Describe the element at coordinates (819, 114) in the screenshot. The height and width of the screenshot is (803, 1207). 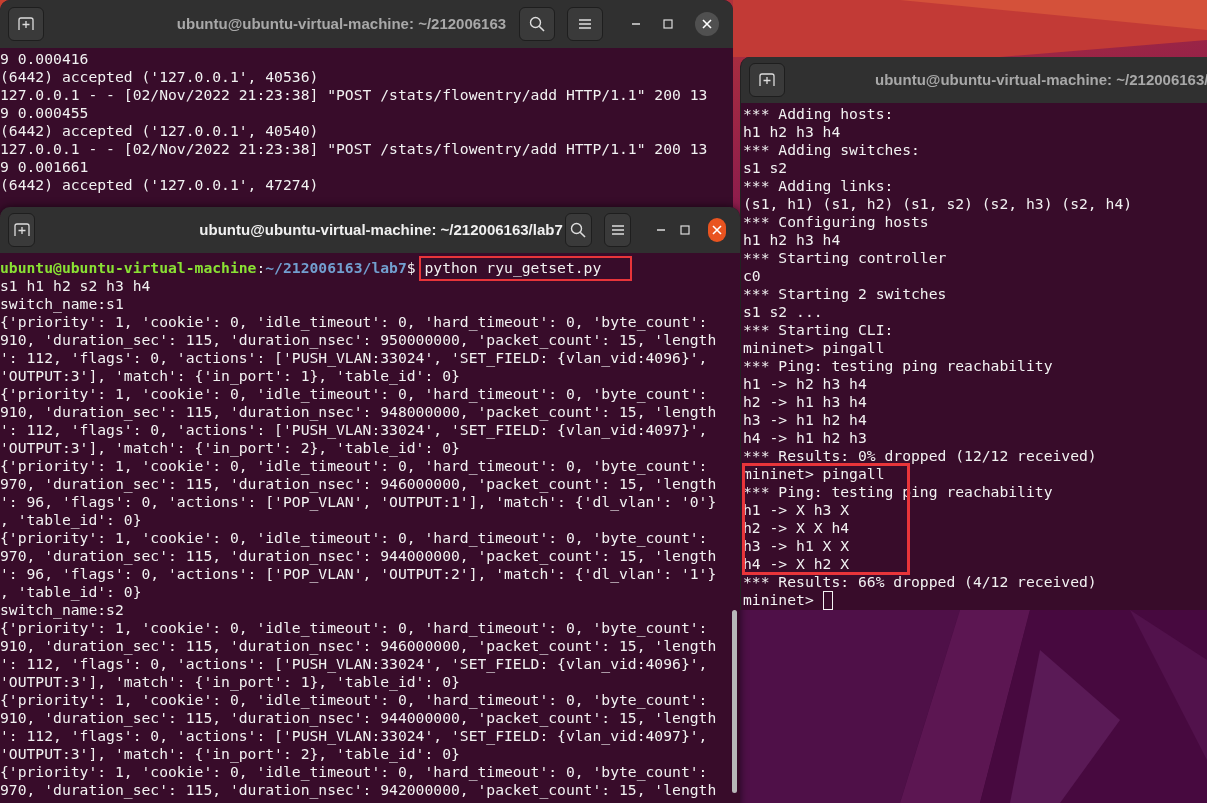
I see `terminal-line: *** Adding hosts:` at that location.